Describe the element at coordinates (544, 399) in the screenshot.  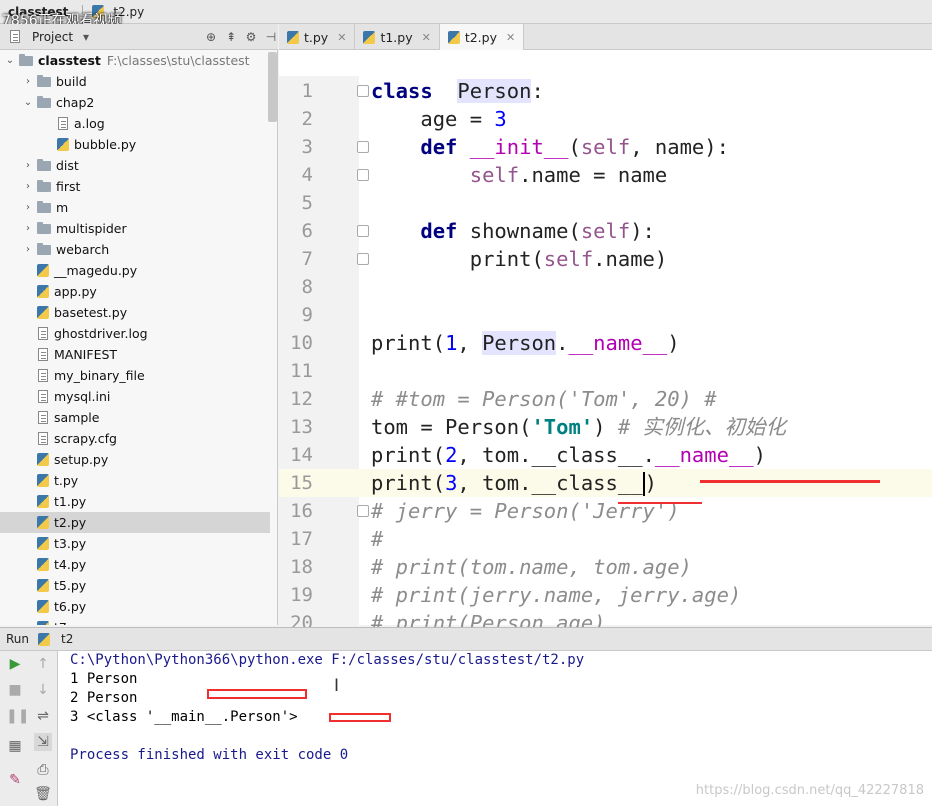
I see `code-token: # #tom = Person('Tom', 20) #` at that location.